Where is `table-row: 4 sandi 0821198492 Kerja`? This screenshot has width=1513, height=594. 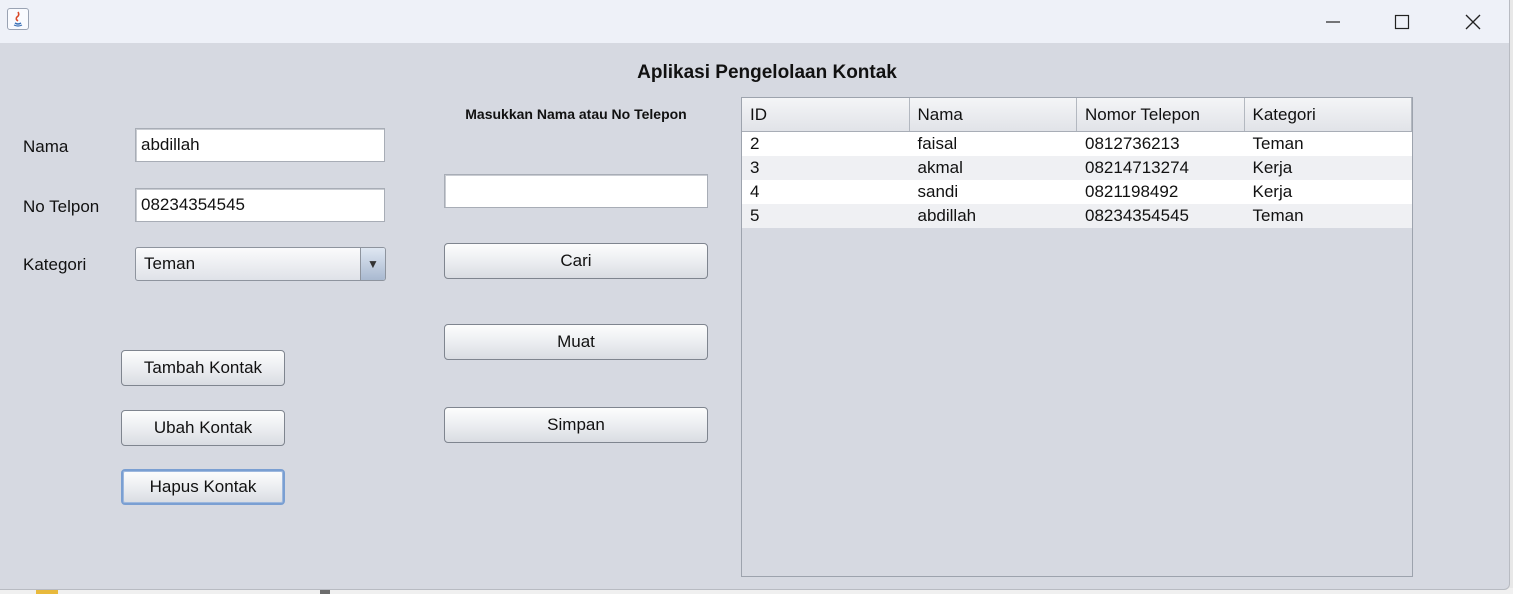
table-row: 4 sandi 0821198492 Kerja is located at coordinates (1077, 192).